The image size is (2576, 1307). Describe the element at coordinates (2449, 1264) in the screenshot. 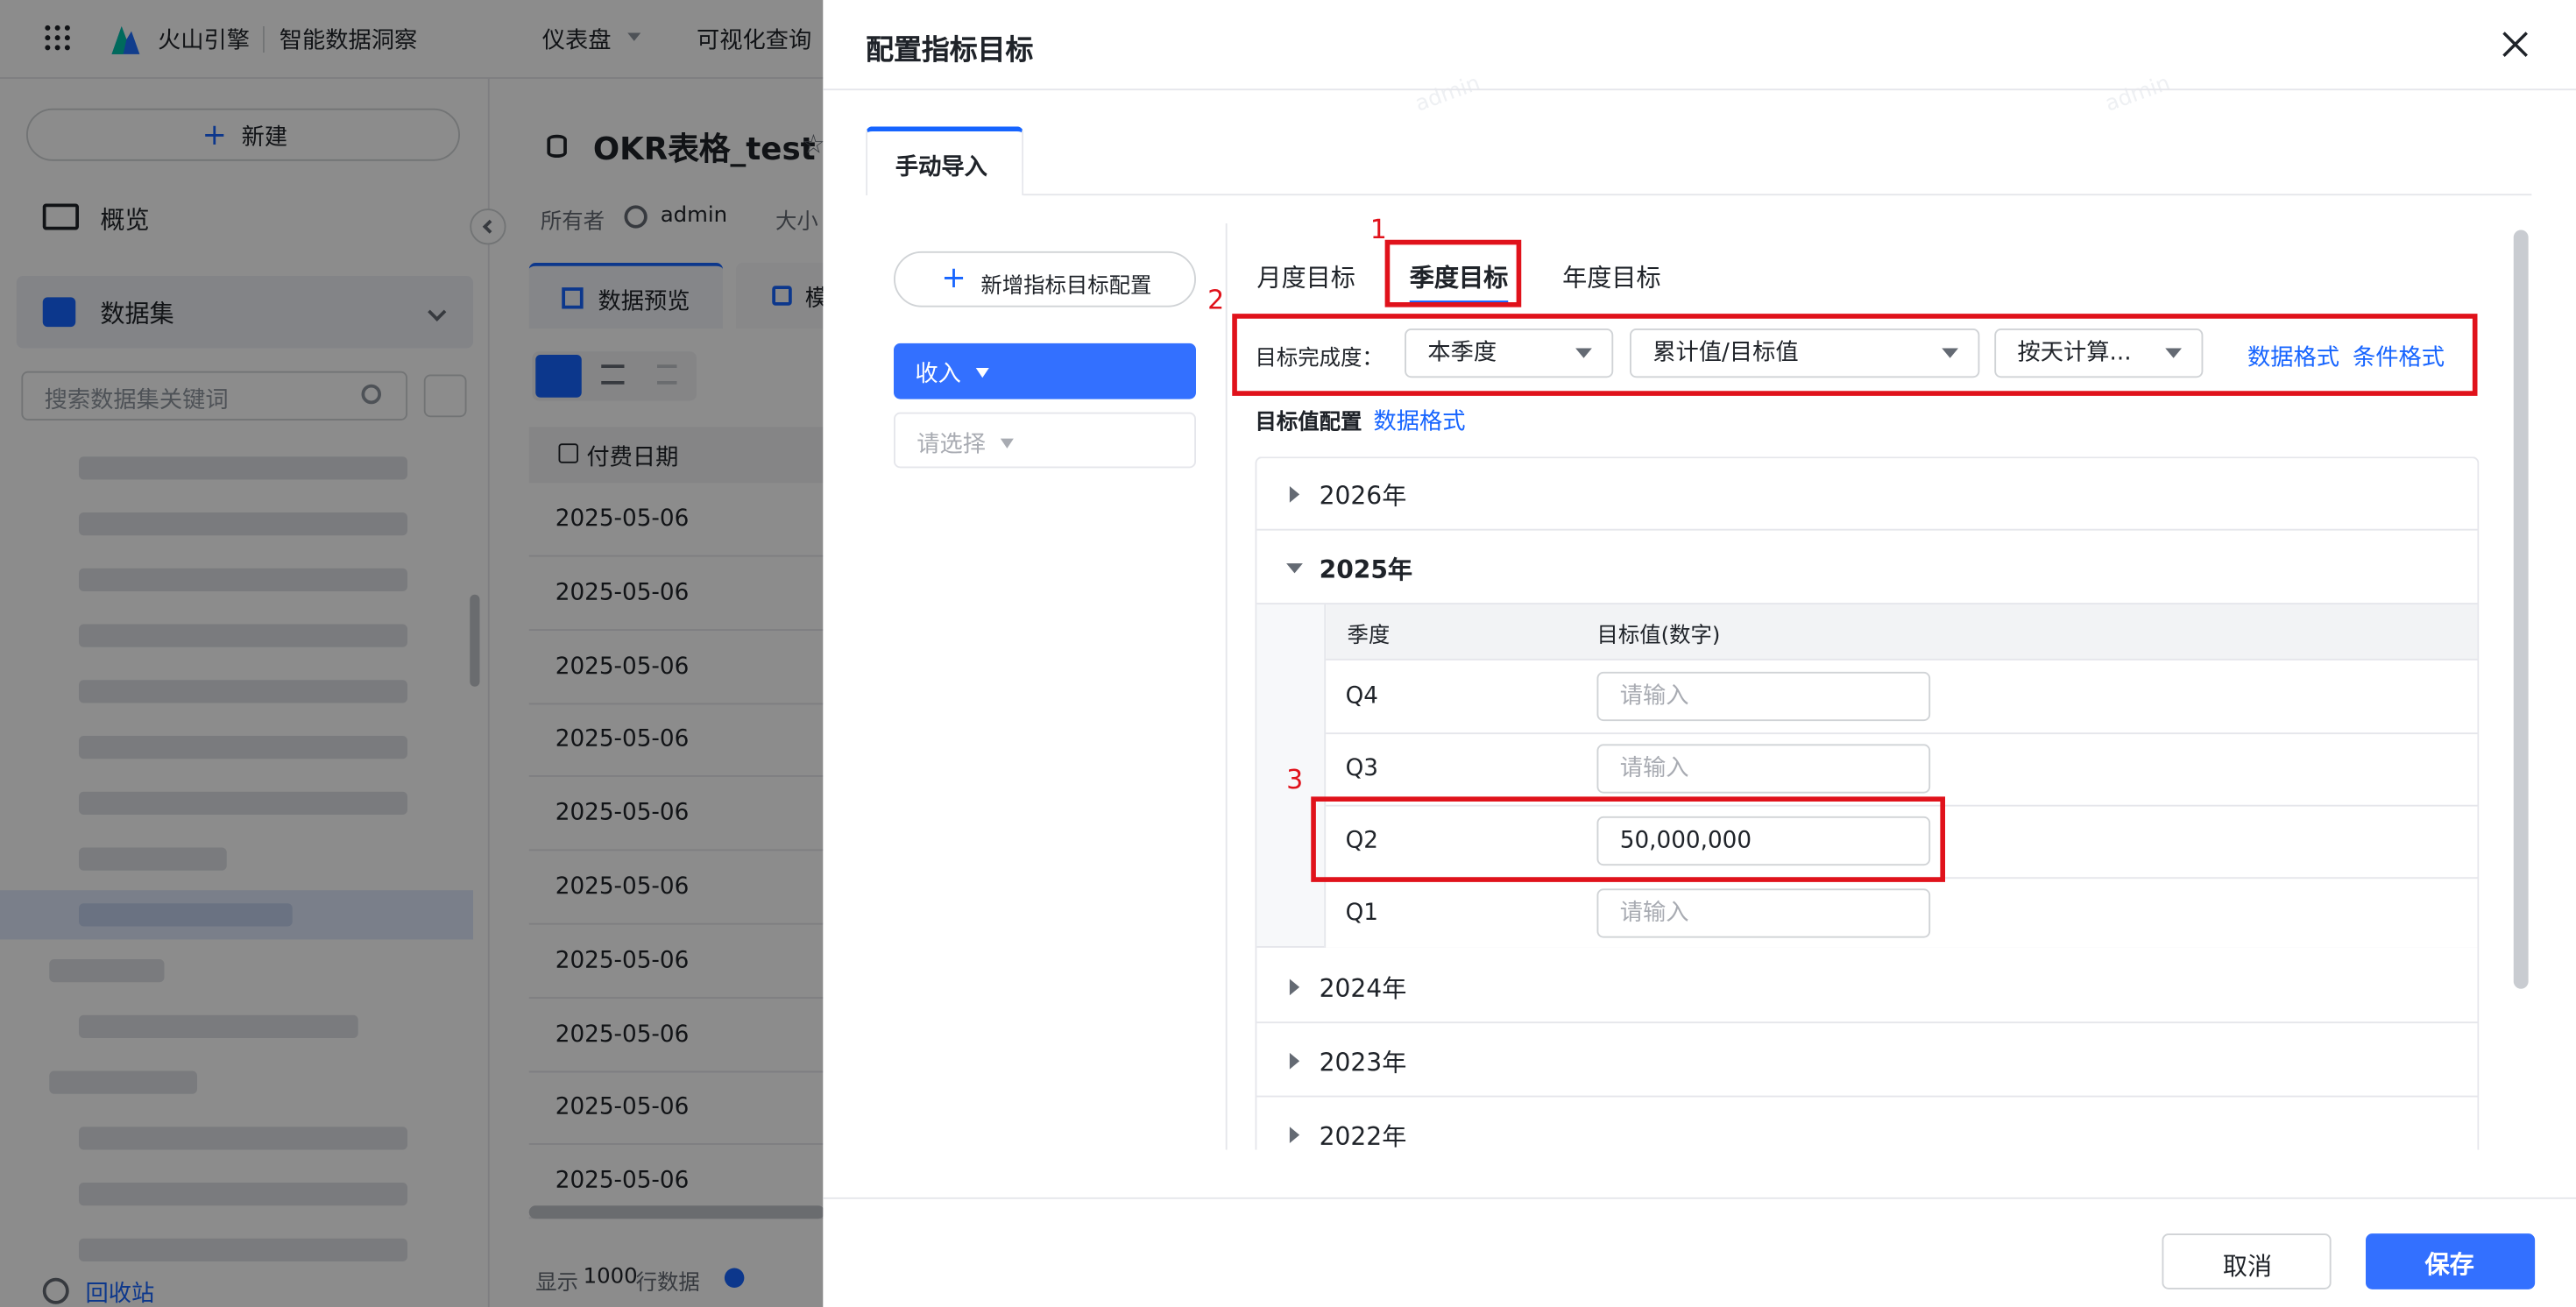

I see `save-button-label: 保存` at that location.